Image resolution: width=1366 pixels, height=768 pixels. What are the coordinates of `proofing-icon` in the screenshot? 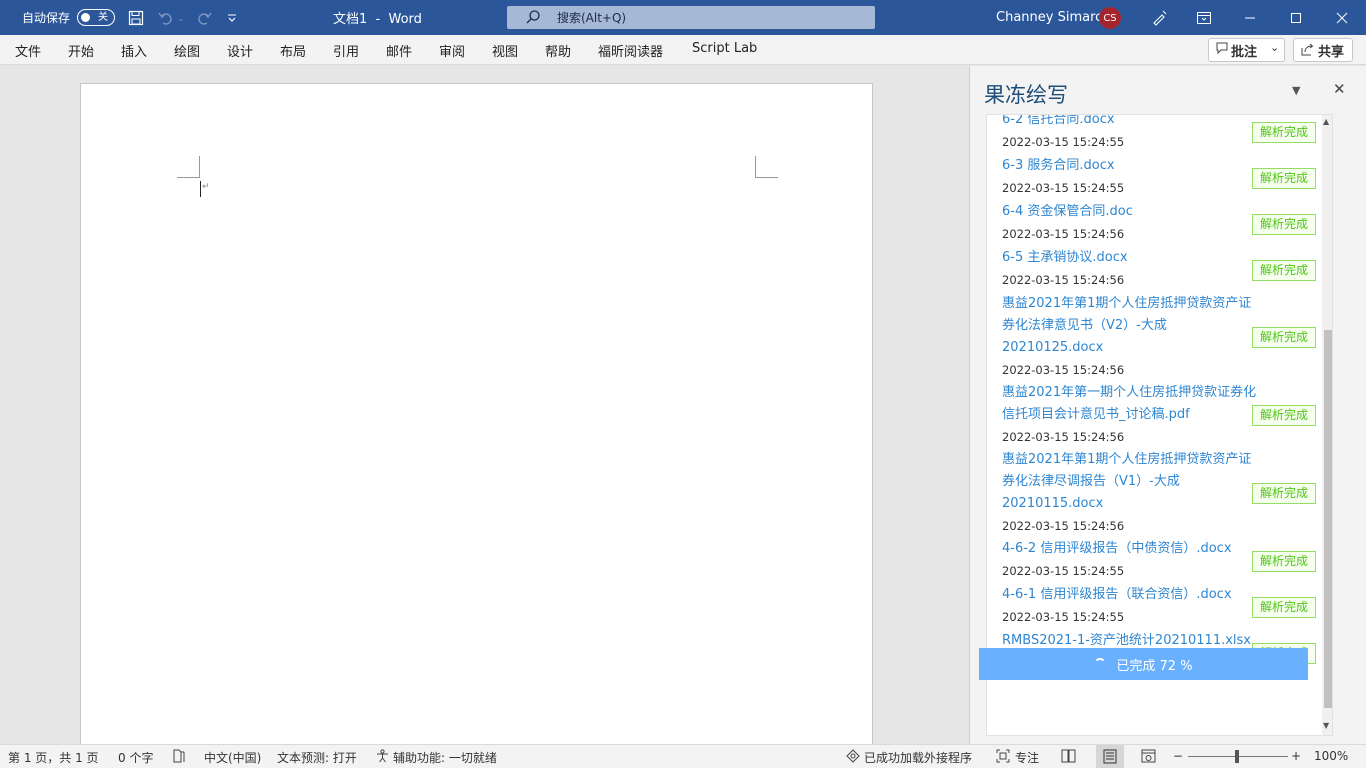 It's located at (179, 757).